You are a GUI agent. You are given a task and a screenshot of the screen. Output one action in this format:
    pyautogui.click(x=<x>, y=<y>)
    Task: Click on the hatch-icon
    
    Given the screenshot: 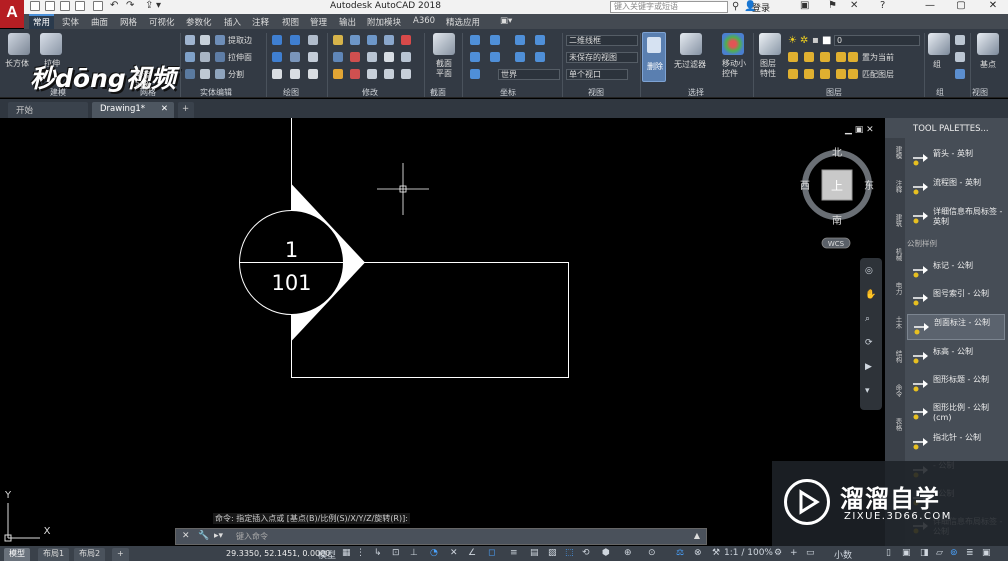 What is the action you would take?
    pyautogui.click(x=295, y=74)
    